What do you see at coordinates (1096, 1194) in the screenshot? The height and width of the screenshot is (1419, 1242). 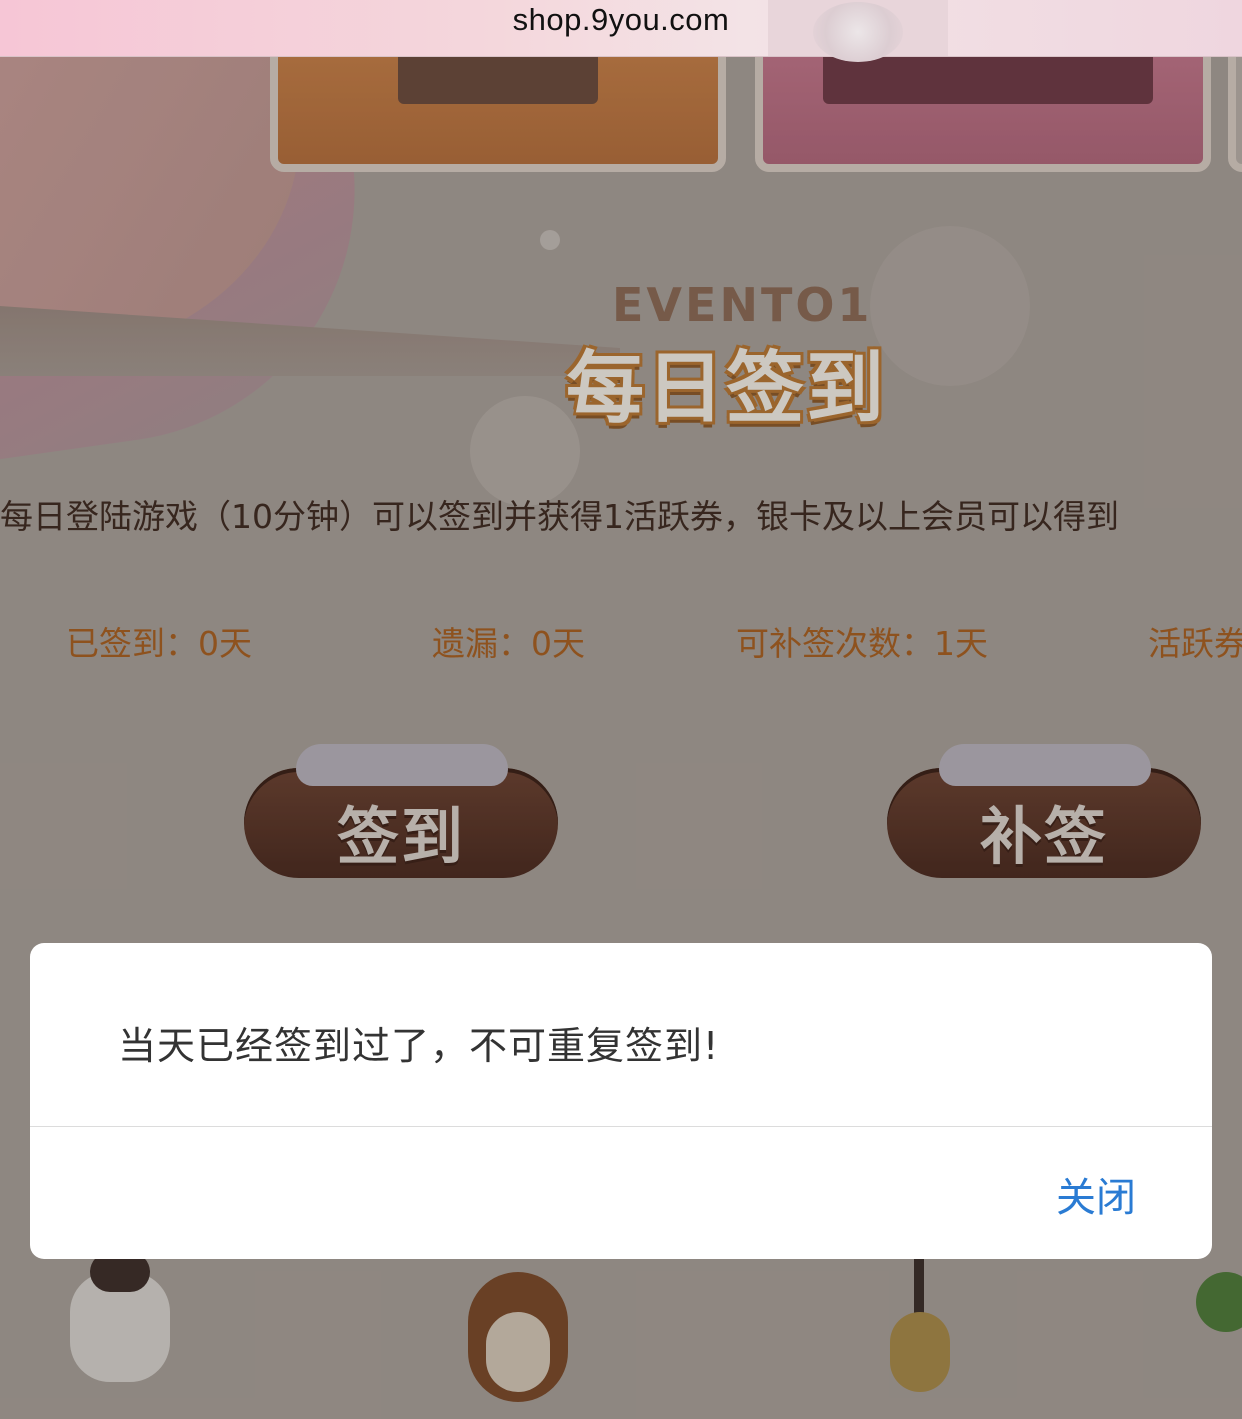 I see `dialog-close-button: 关闭` at bounding box center [1096, 1194].